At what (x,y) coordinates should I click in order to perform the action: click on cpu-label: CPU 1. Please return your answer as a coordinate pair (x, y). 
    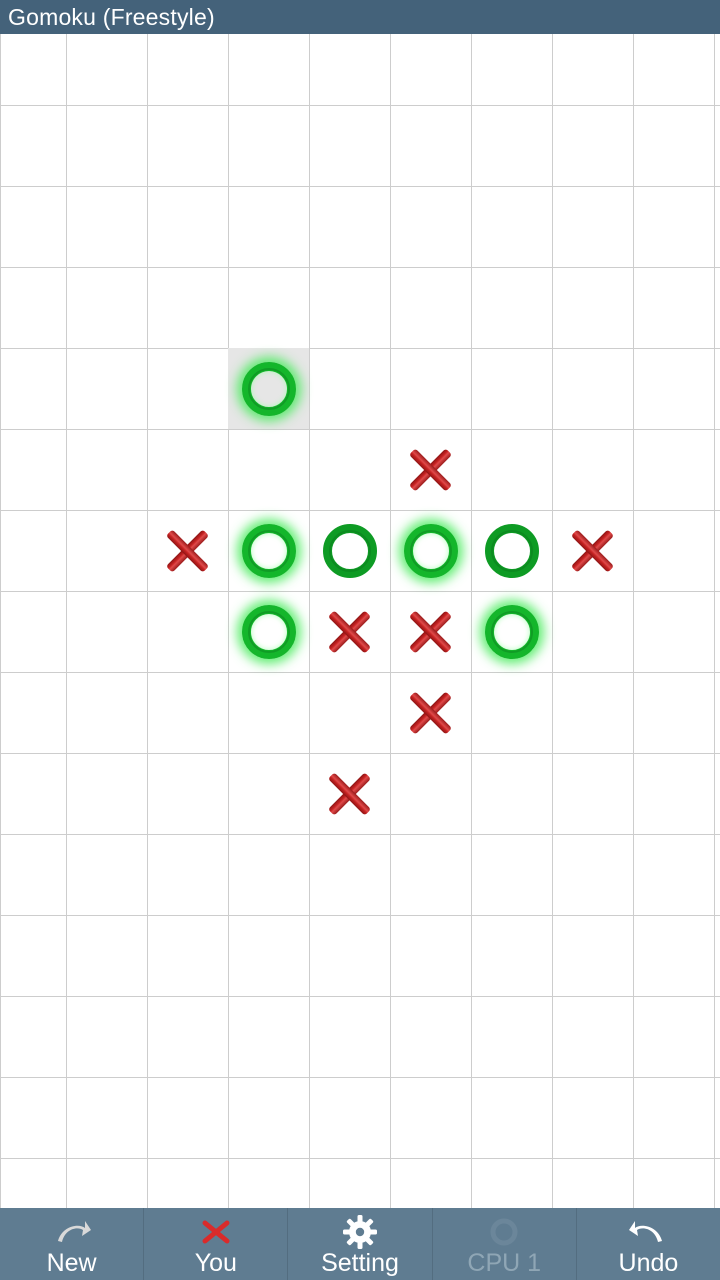
    Looking at the image, I should click on (504, 1263).